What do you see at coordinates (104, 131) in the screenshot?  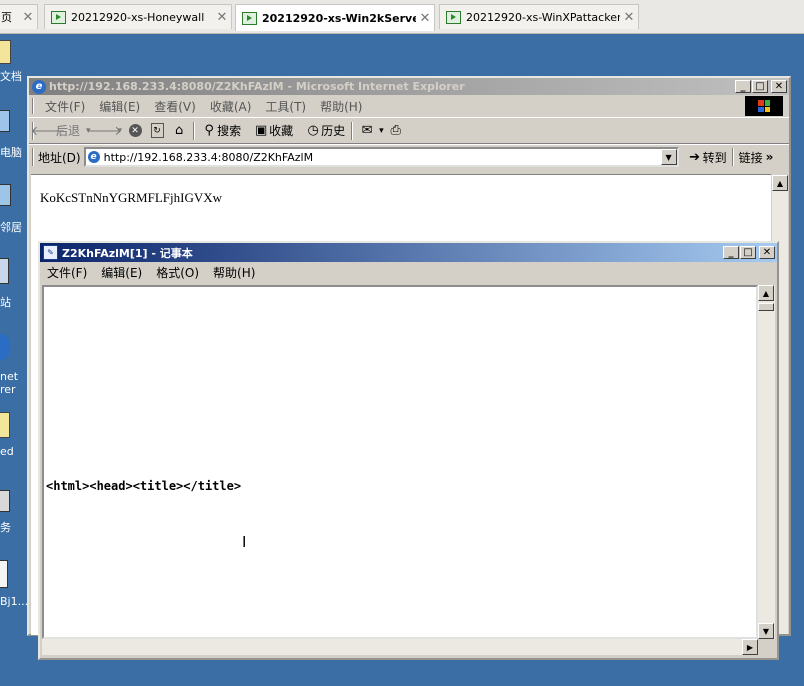 I see `forward-arrow-icon: 🡒` at bounding box center [104, 131].